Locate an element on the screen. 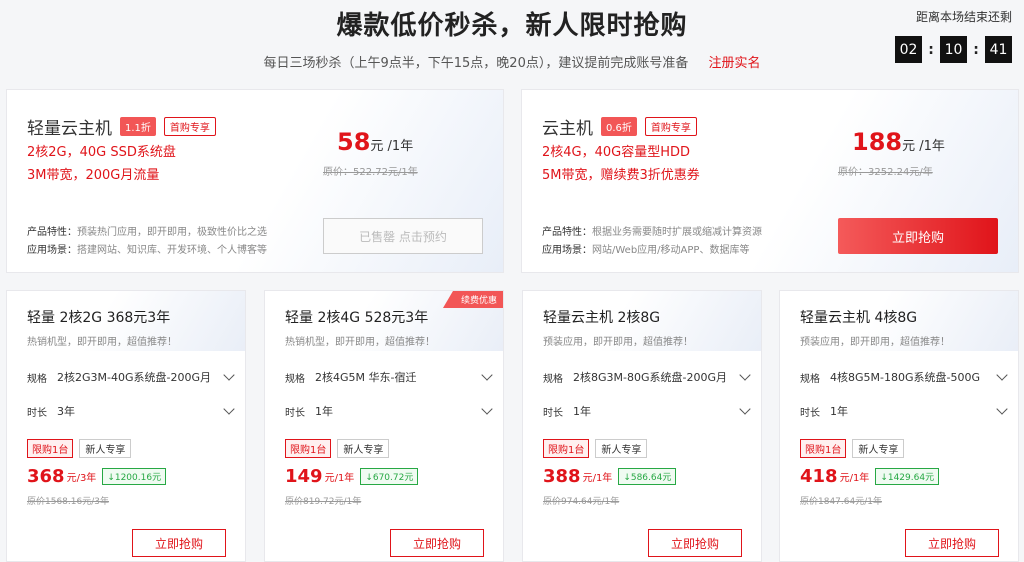 The image size is (1024, 562). card-price: 149 元/1年 ↓670.72元 is located at coordinates (352, 476).